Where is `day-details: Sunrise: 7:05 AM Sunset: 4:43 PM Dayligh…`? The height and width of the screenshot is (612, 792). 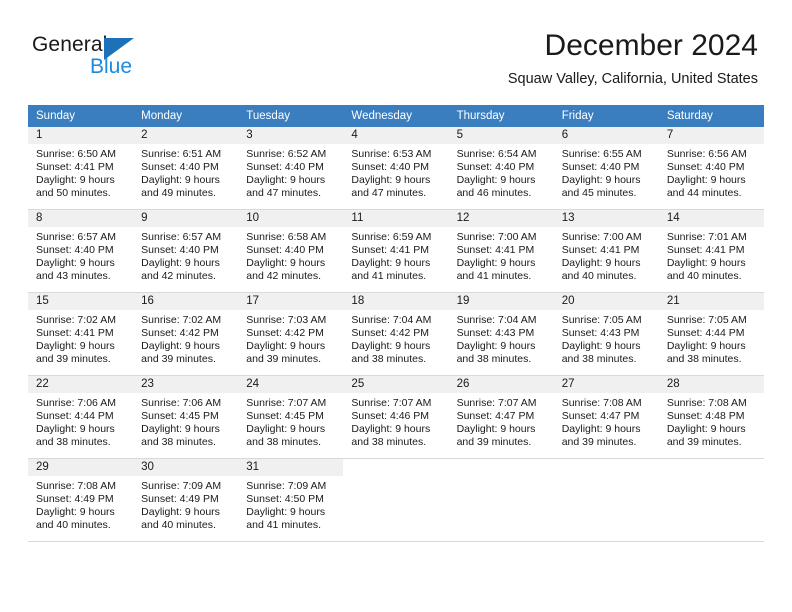 day-details: Sunrise: 7:05 AM Sunset: 4:43 PM Dayligh… is located at coordinates (606, 338).